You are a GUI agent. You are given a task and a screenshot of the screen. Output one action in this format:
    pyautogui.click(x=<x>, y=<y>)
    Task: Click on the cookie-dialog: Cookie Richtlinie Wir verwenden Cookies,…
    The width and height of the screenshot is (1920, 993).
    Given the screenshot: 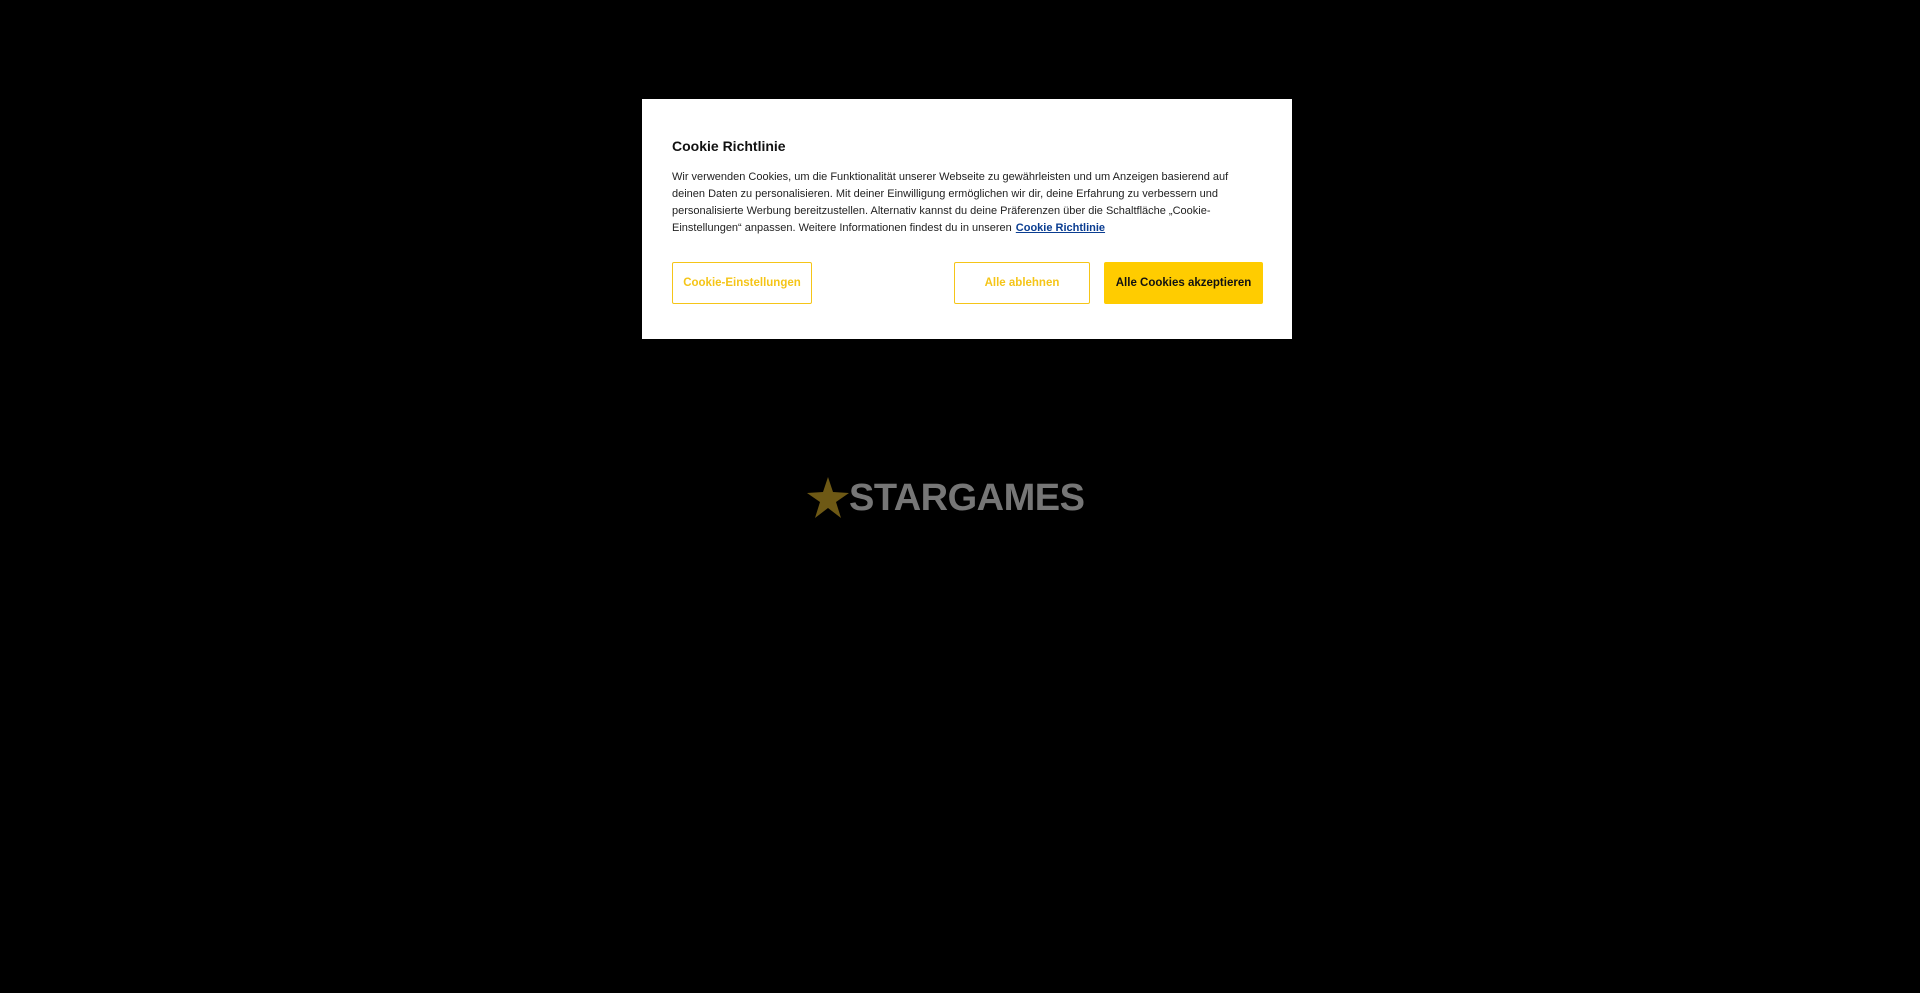 What is the action you would take?
    pyautogui.click(x=967, y=219)
    